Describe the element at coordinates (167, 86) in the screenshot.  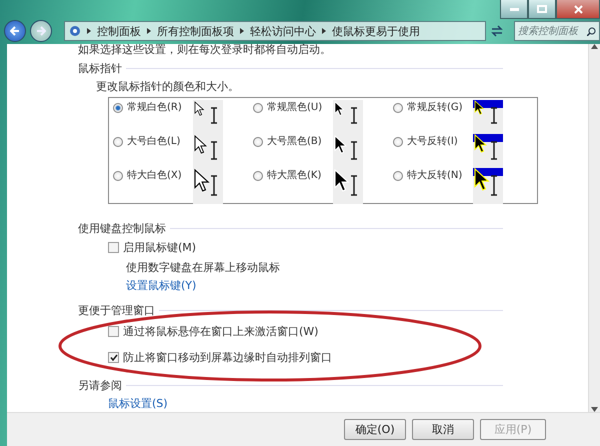
I see `description-text: 更改鼠标指针的颜色和大小。` at that location.